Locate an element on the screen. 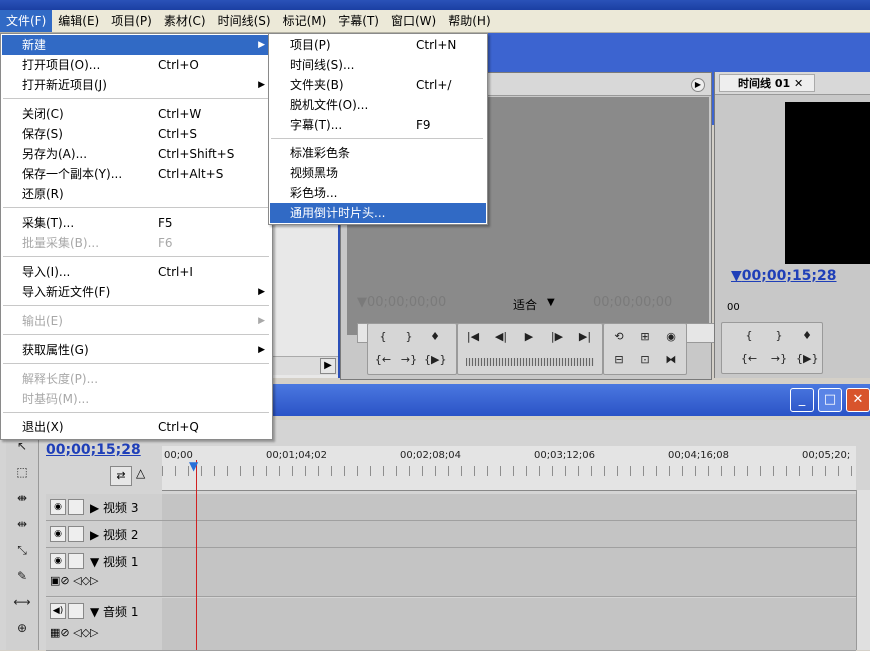 This screenshot has width=870, height=651. submenu-item-title: 字幕(T)... F9 is located at coordinates (378, 125).